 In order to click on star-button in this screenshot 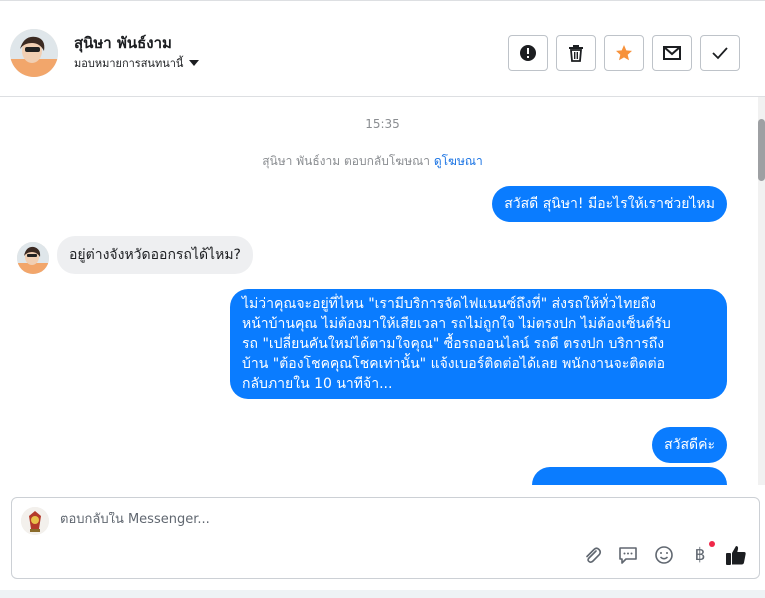, I will do `click(624, 53)`.